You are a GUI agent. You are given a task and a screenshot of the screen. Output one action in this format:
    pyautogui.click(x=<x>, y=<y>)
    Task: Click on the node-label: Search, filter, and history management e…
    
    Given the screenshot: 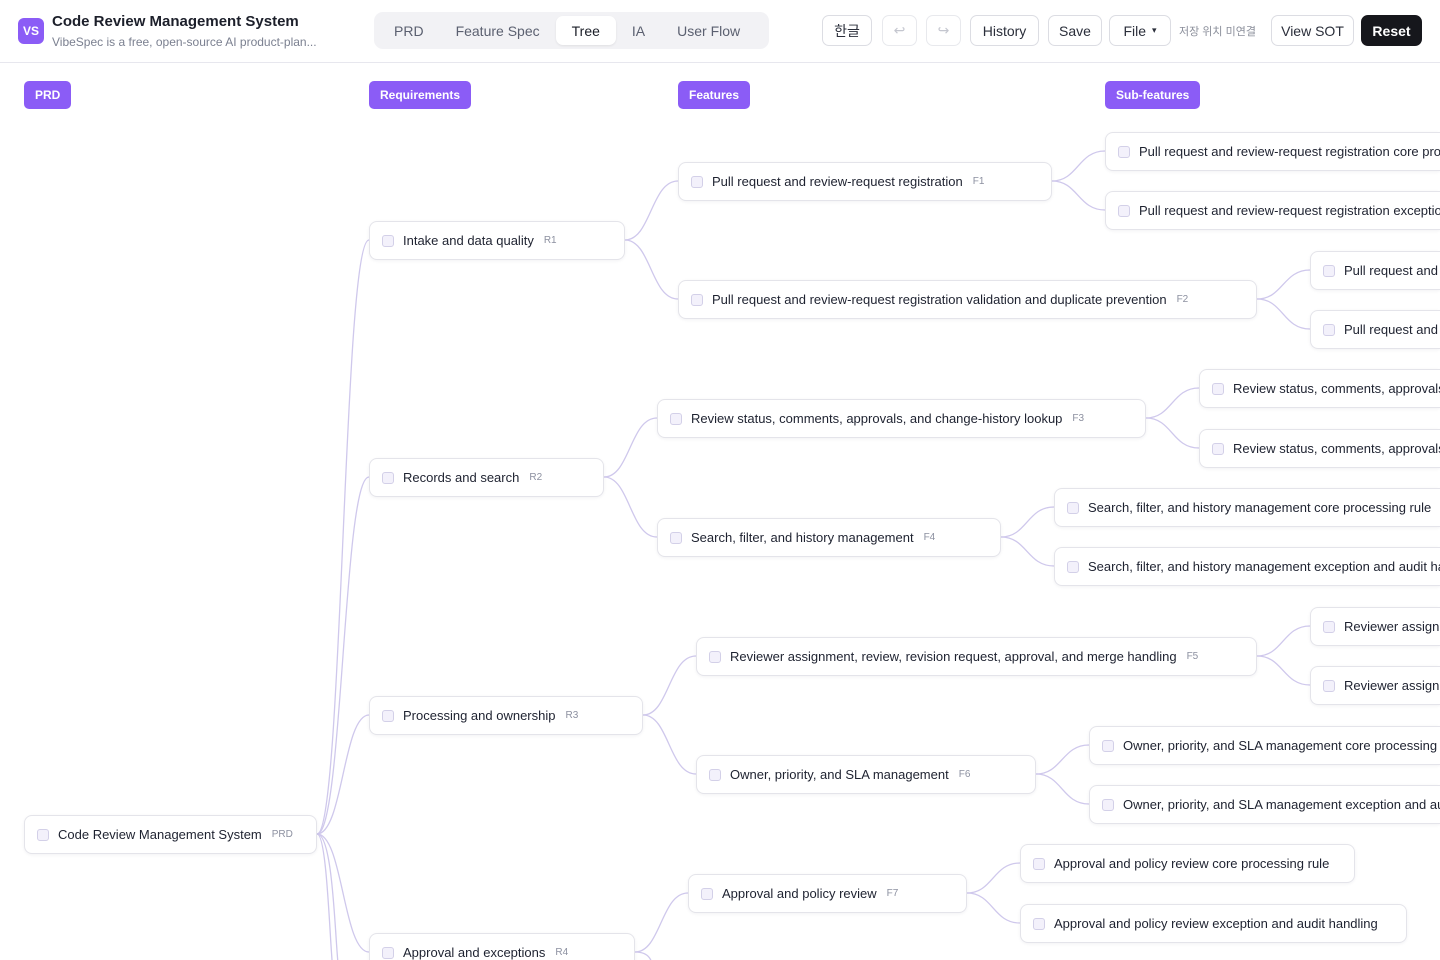 What is the action you would take?
    pyautogui.click(x=1264, y=566)
    